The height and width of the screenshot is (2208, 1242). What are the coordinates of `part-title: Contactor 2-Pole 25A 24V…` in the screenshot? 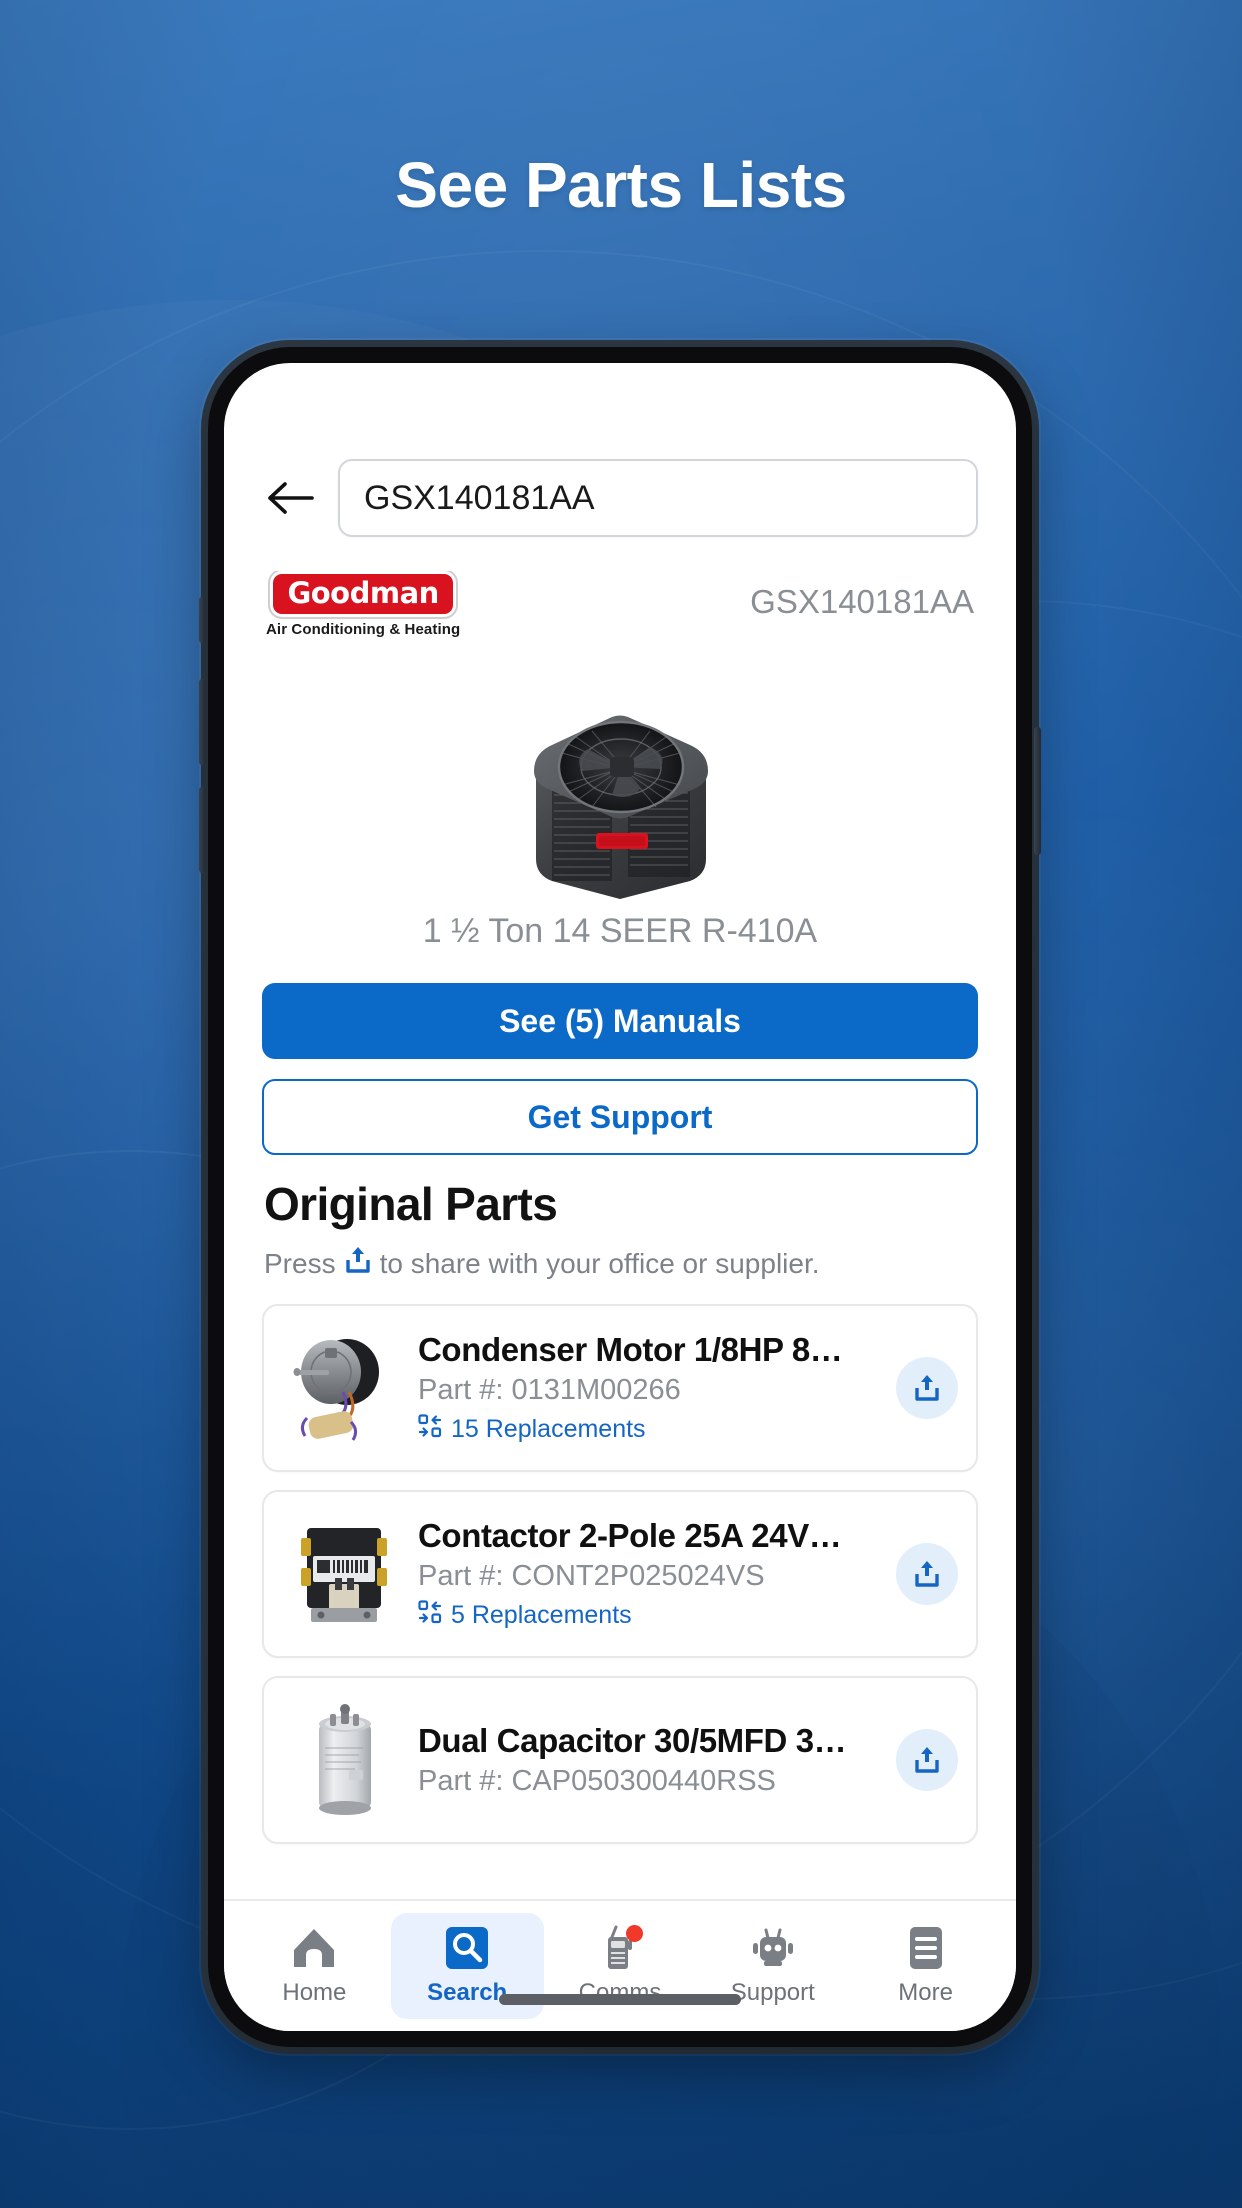 It's located at (630, 1536).